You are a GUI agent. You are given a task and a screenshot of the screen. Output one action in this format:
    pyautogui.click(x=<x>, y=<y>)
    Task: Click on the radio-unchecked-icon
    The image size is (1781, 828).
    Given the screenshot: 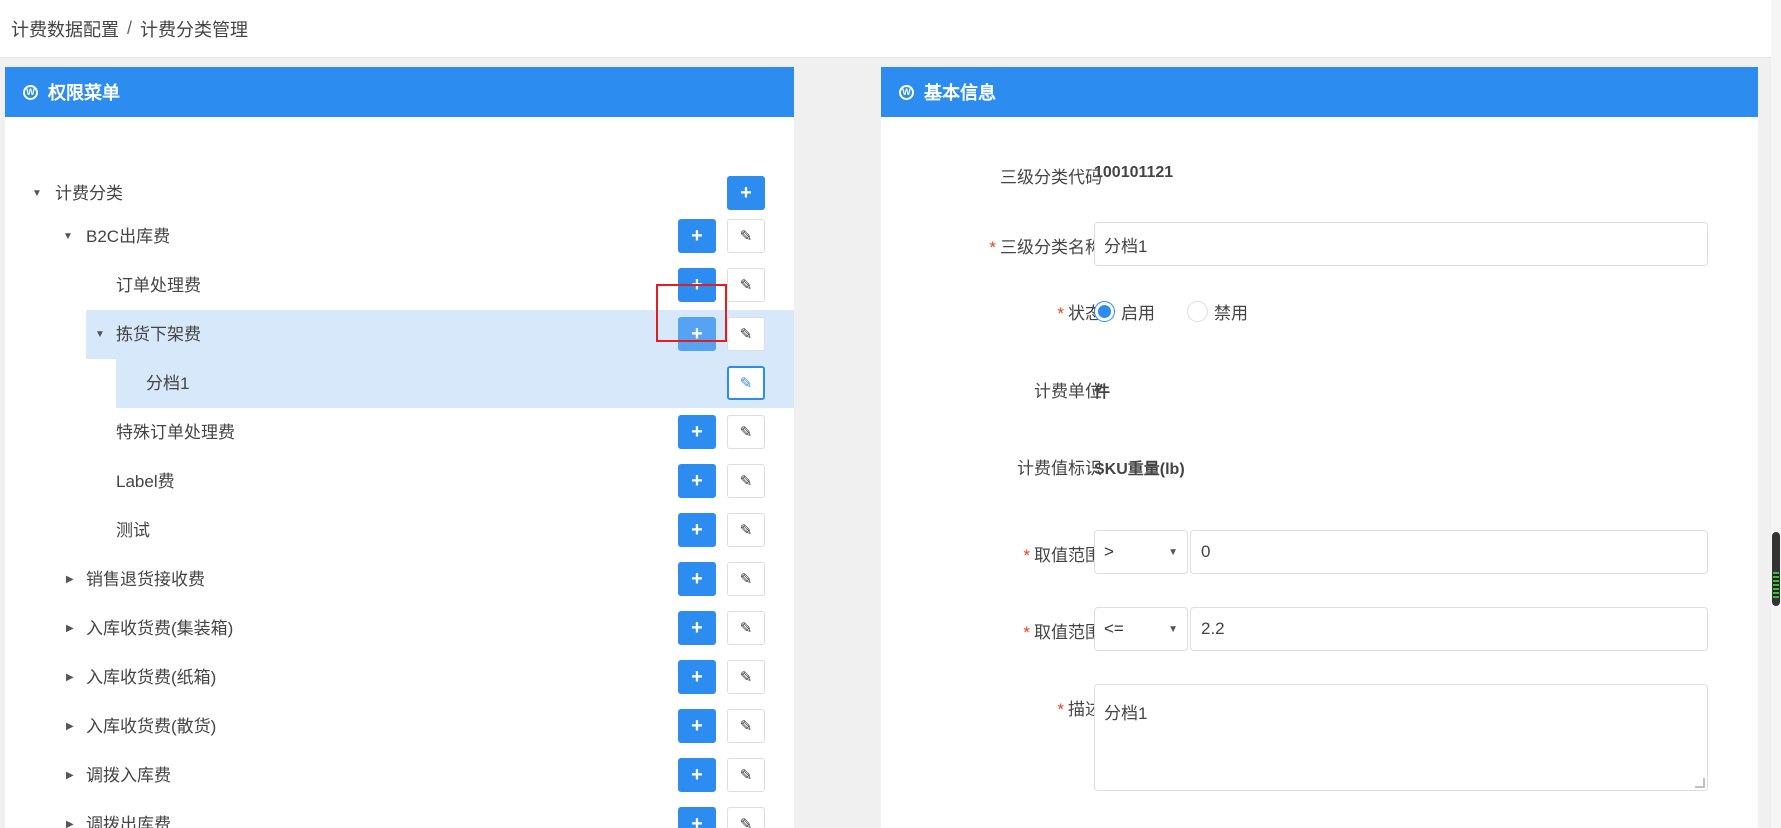 What is the action you would take?
    pyautogui.click(x=1197, y=311)
    